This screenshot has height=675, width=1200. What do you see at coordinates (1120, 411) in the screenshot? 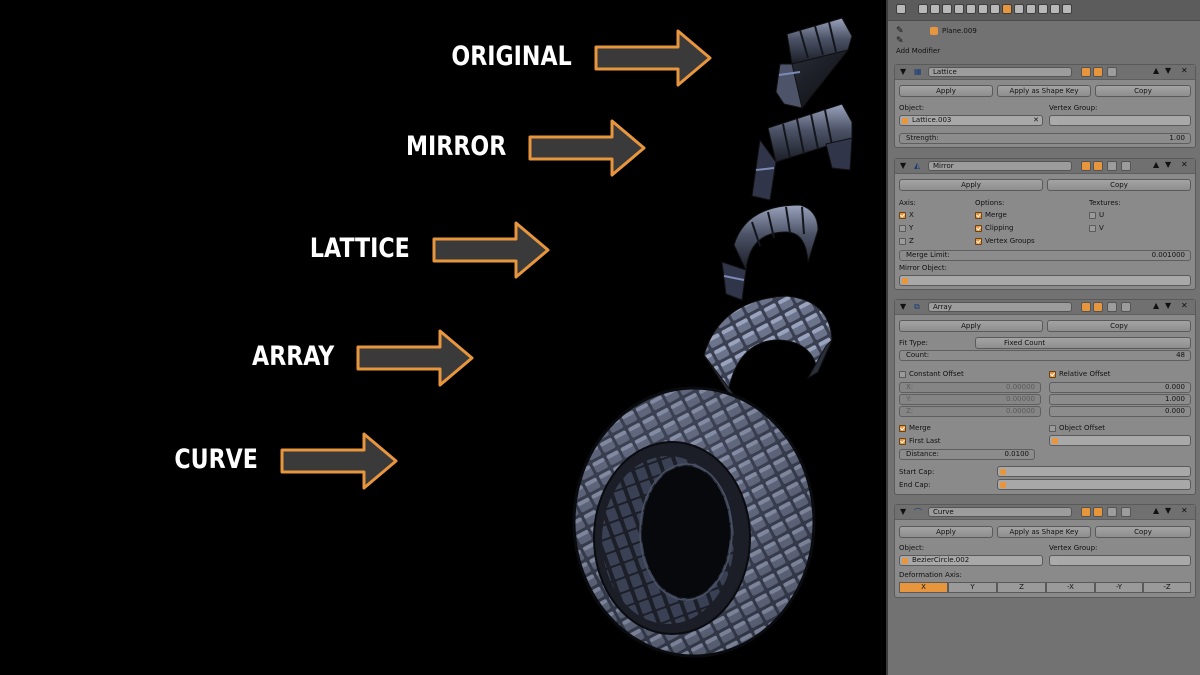
I see `relative-offset-z: 0.000` at bounding box center [1120, 411].